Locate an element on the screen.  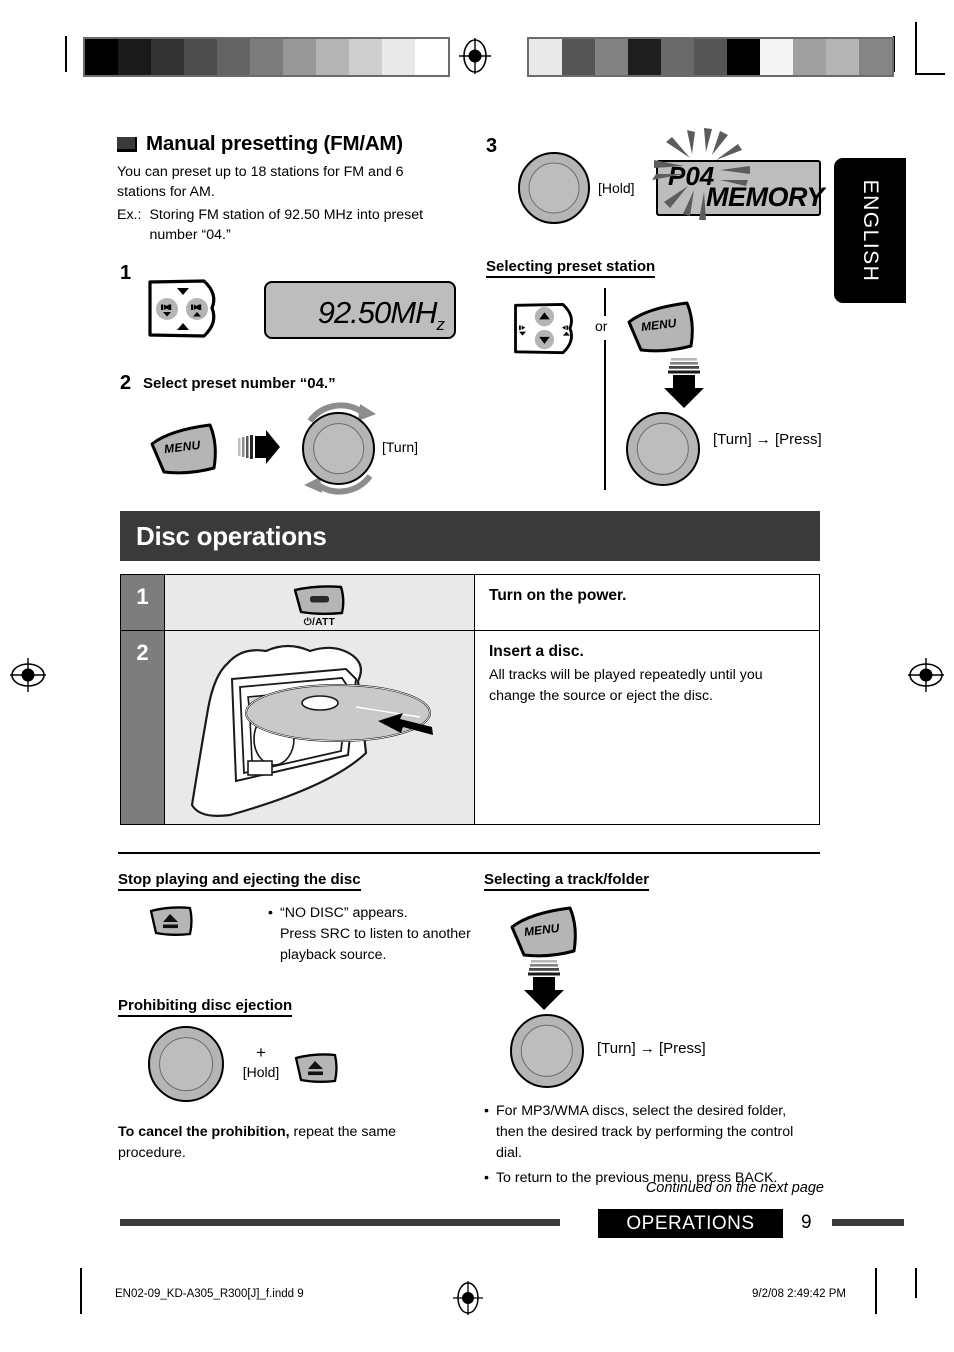
footer-section-chip: OPERATIONS is located at coordinates (690, 1223).